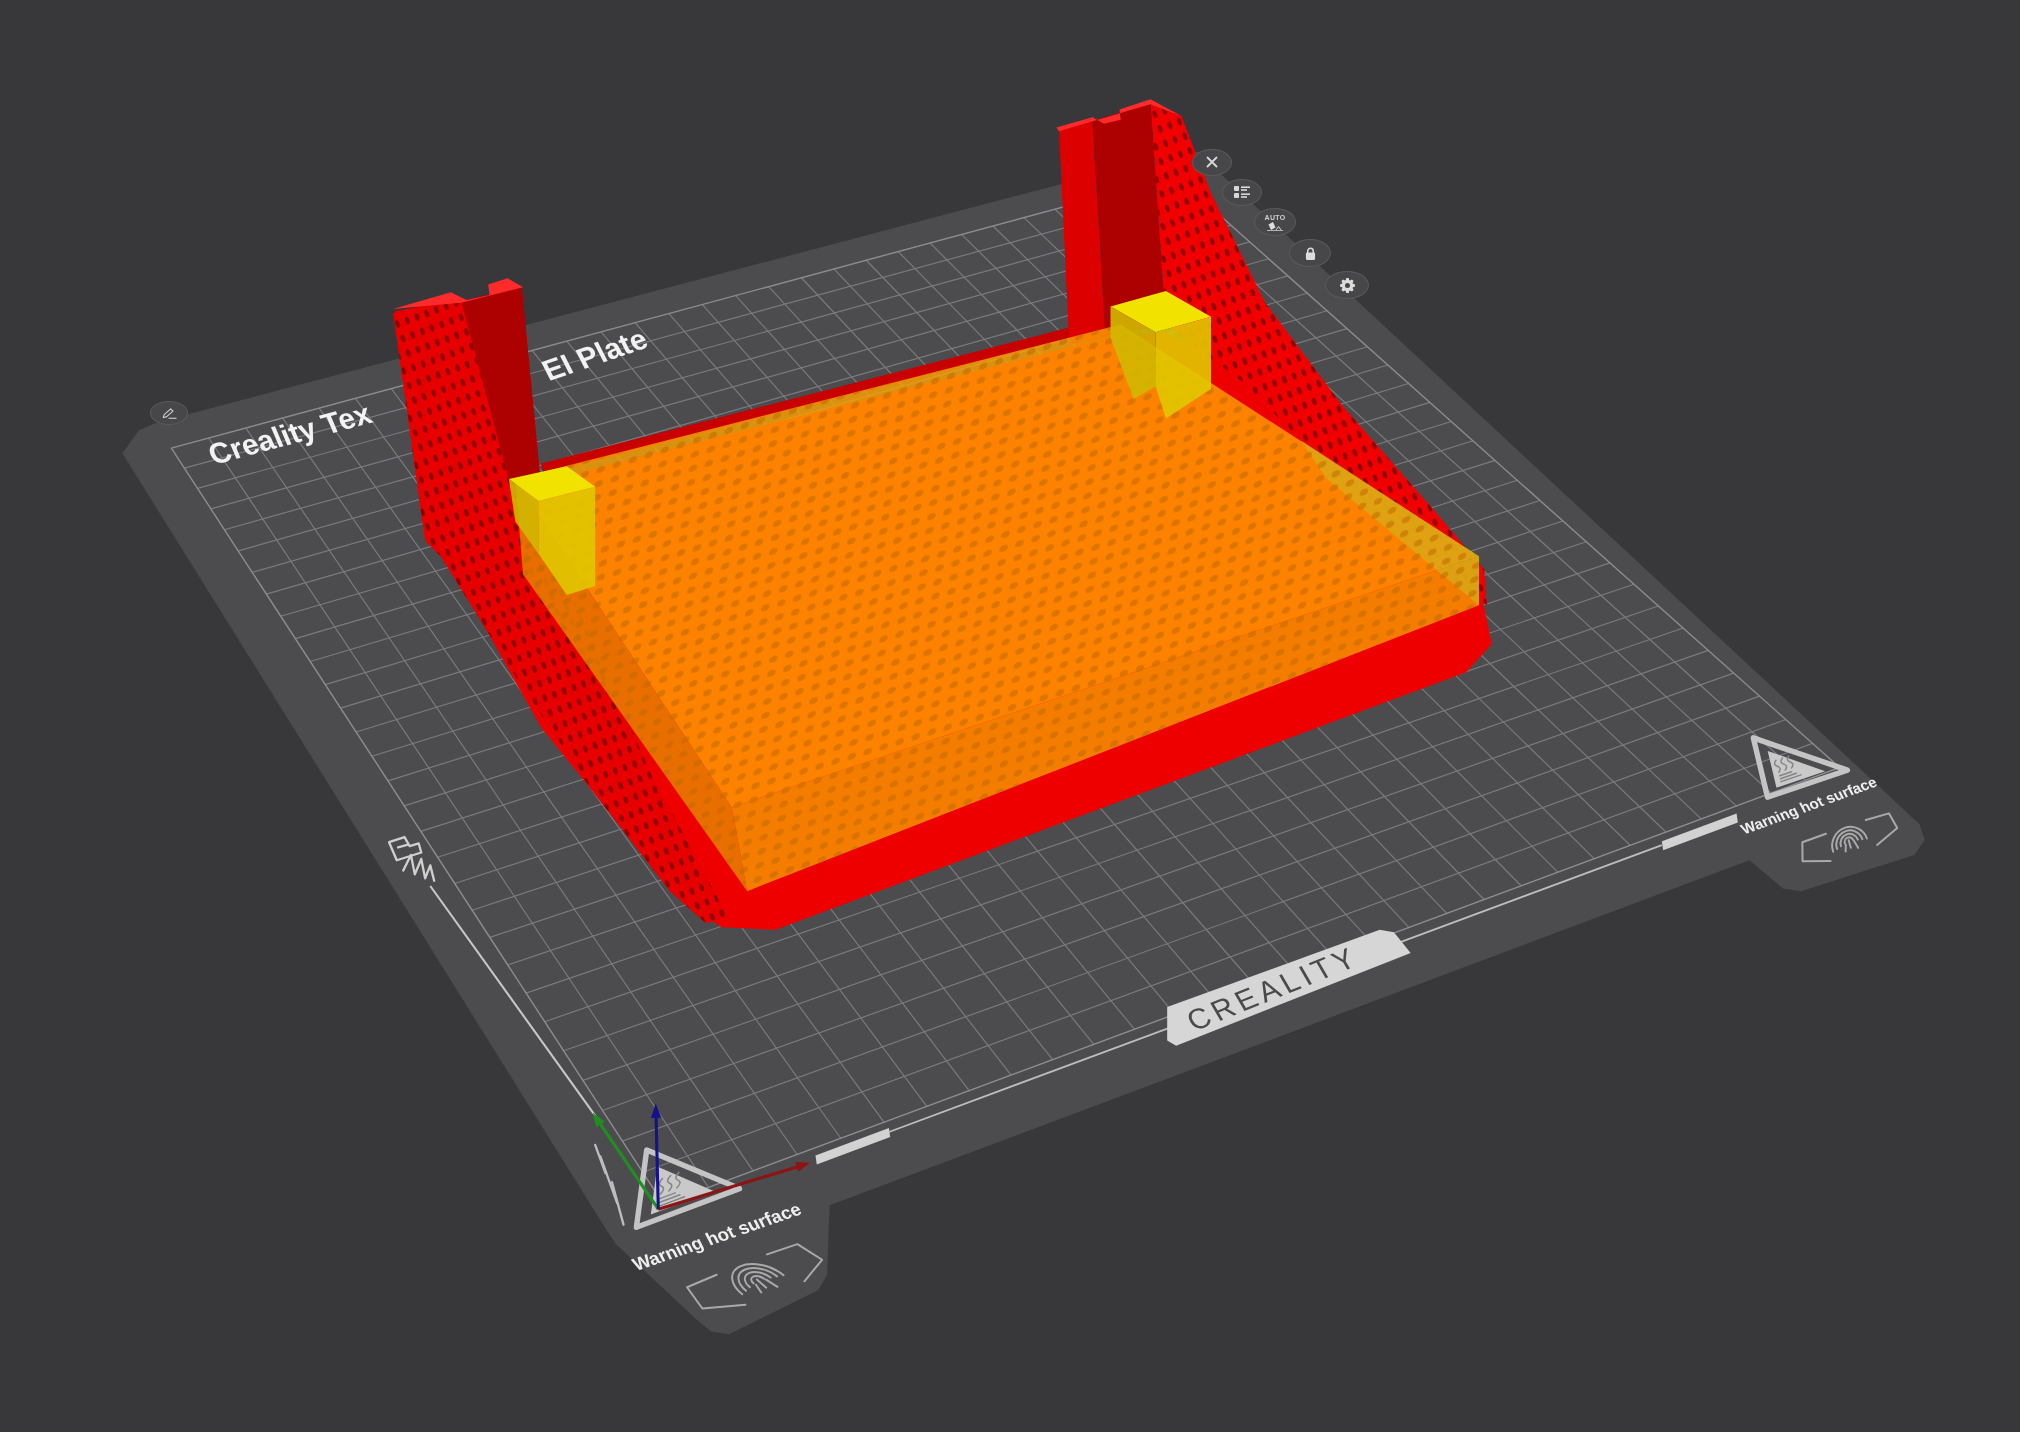 The image size is (2020, 1432). What do you see at coordinates (169, 413) in the screenshot?
I see `pencil-icon` at bounding box center [169, 413].